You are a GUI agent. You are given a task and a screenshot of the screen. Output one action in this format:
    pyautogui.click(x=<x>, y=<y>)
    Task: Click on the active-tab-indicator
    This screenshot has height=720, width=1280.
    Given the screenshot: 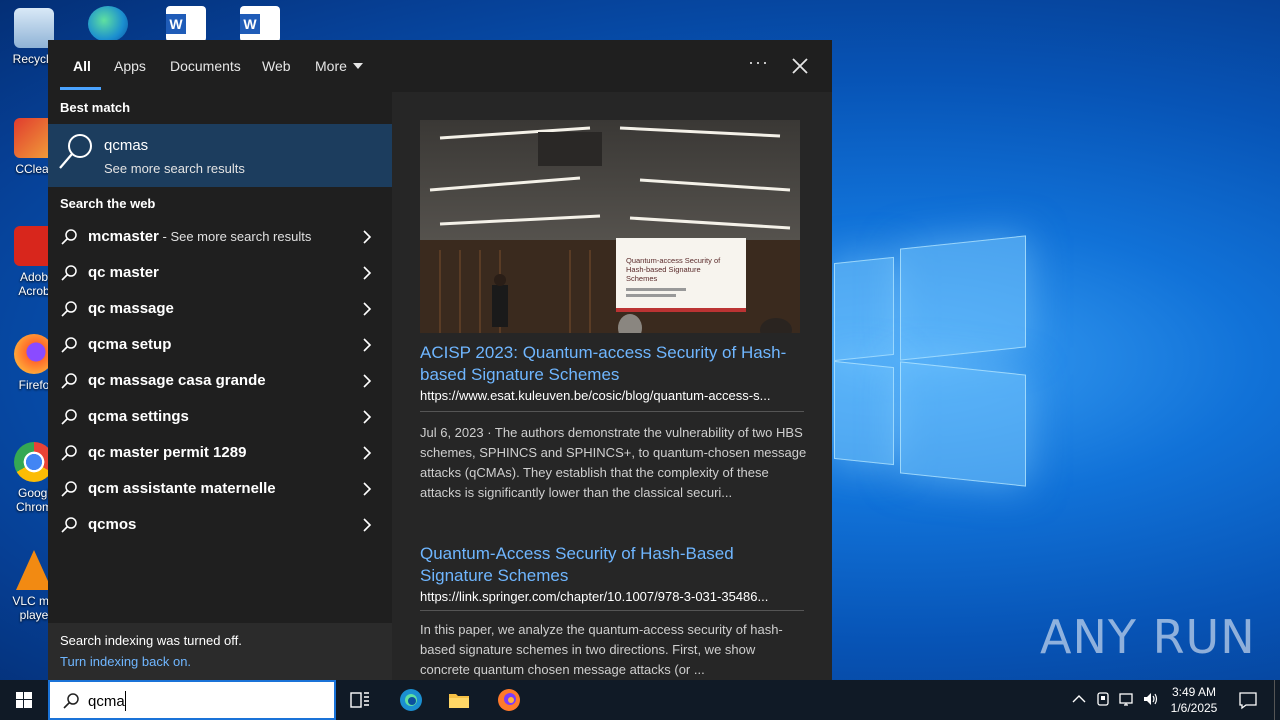 What is the action you would take?
    pyautogui.click(x=80, y=88)
    